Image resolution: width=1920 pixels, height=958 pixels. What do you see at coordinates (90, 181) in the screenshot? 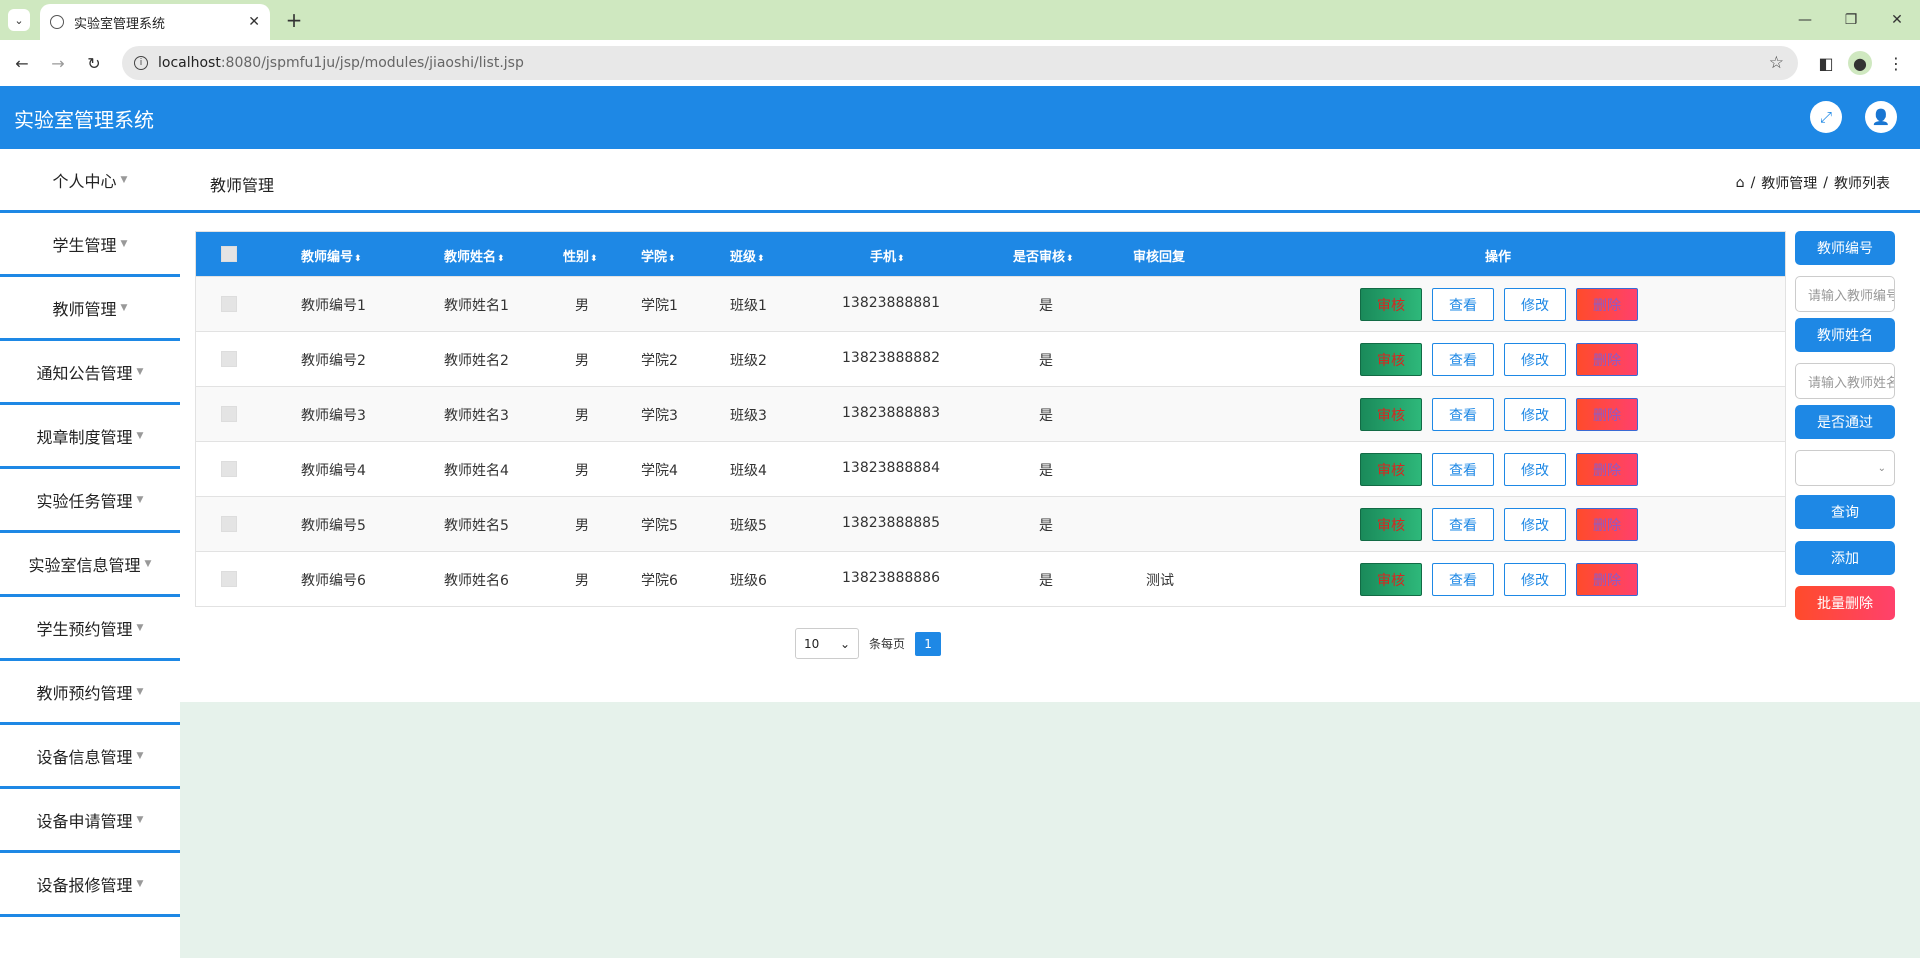
I see `sidebar-item-personal-center: 个人中心 ▼` at bounding box center [90, 181].